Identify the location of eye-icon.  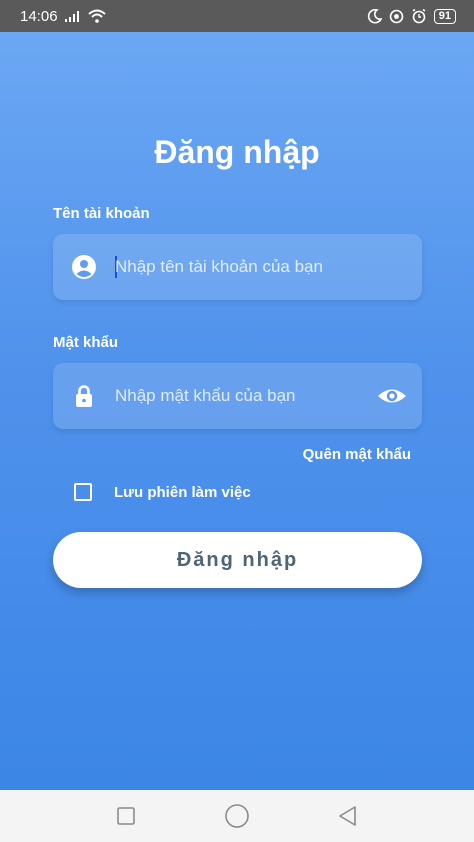
(392, 396).